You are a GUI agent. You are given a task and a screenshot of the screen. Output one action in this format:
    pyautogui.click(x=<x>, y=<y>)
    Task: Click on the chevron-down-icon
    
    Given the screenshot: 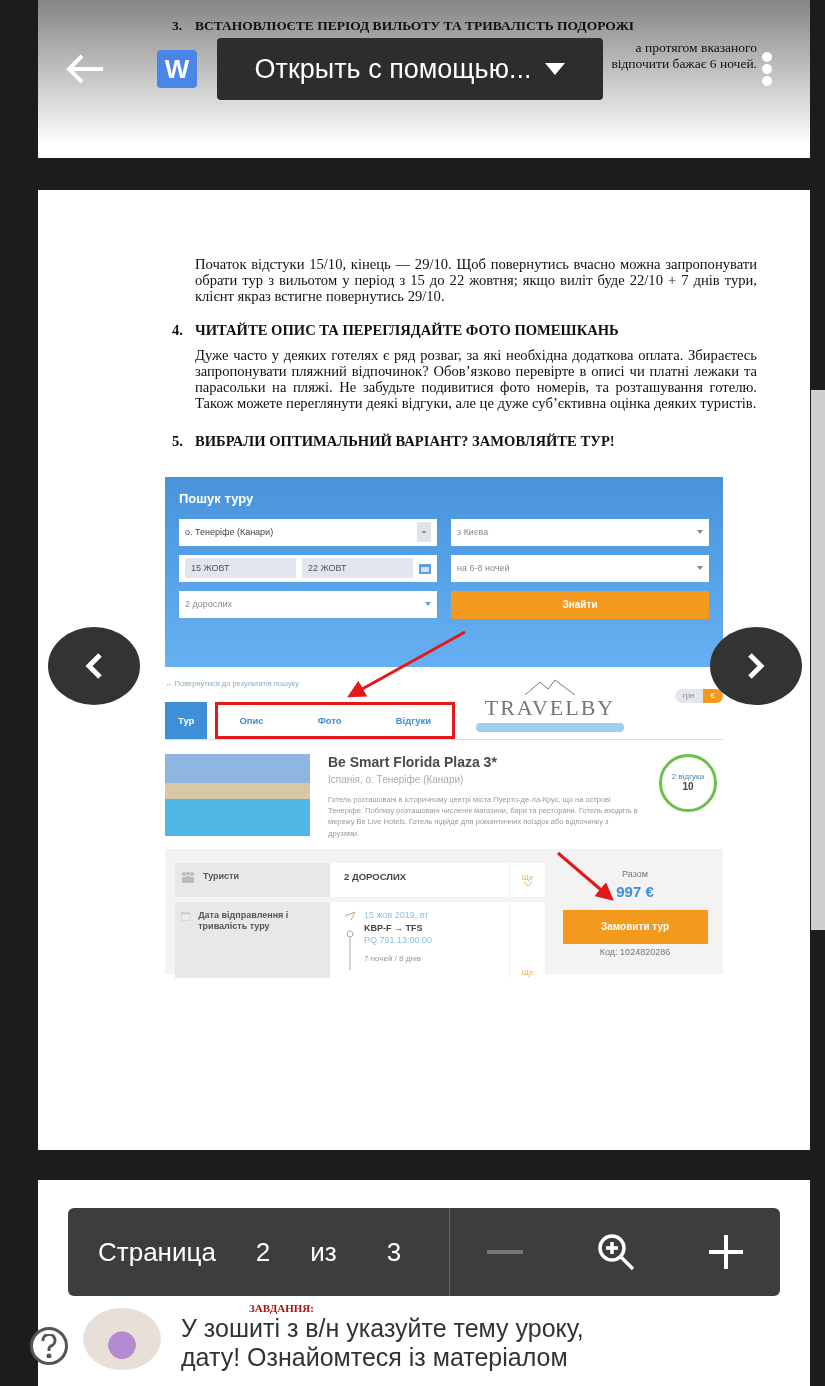 What is the action you would take?
    pyautogui.click(x=527, y=885)
    